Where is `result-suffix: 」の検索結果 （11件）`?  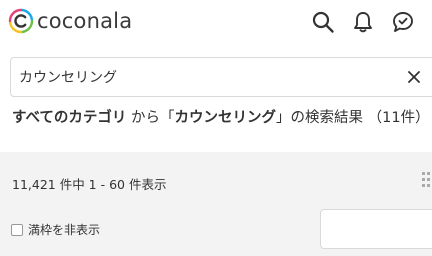 result-suffix: 」の検索結果 （11件） is located at coordinates (353, 118).